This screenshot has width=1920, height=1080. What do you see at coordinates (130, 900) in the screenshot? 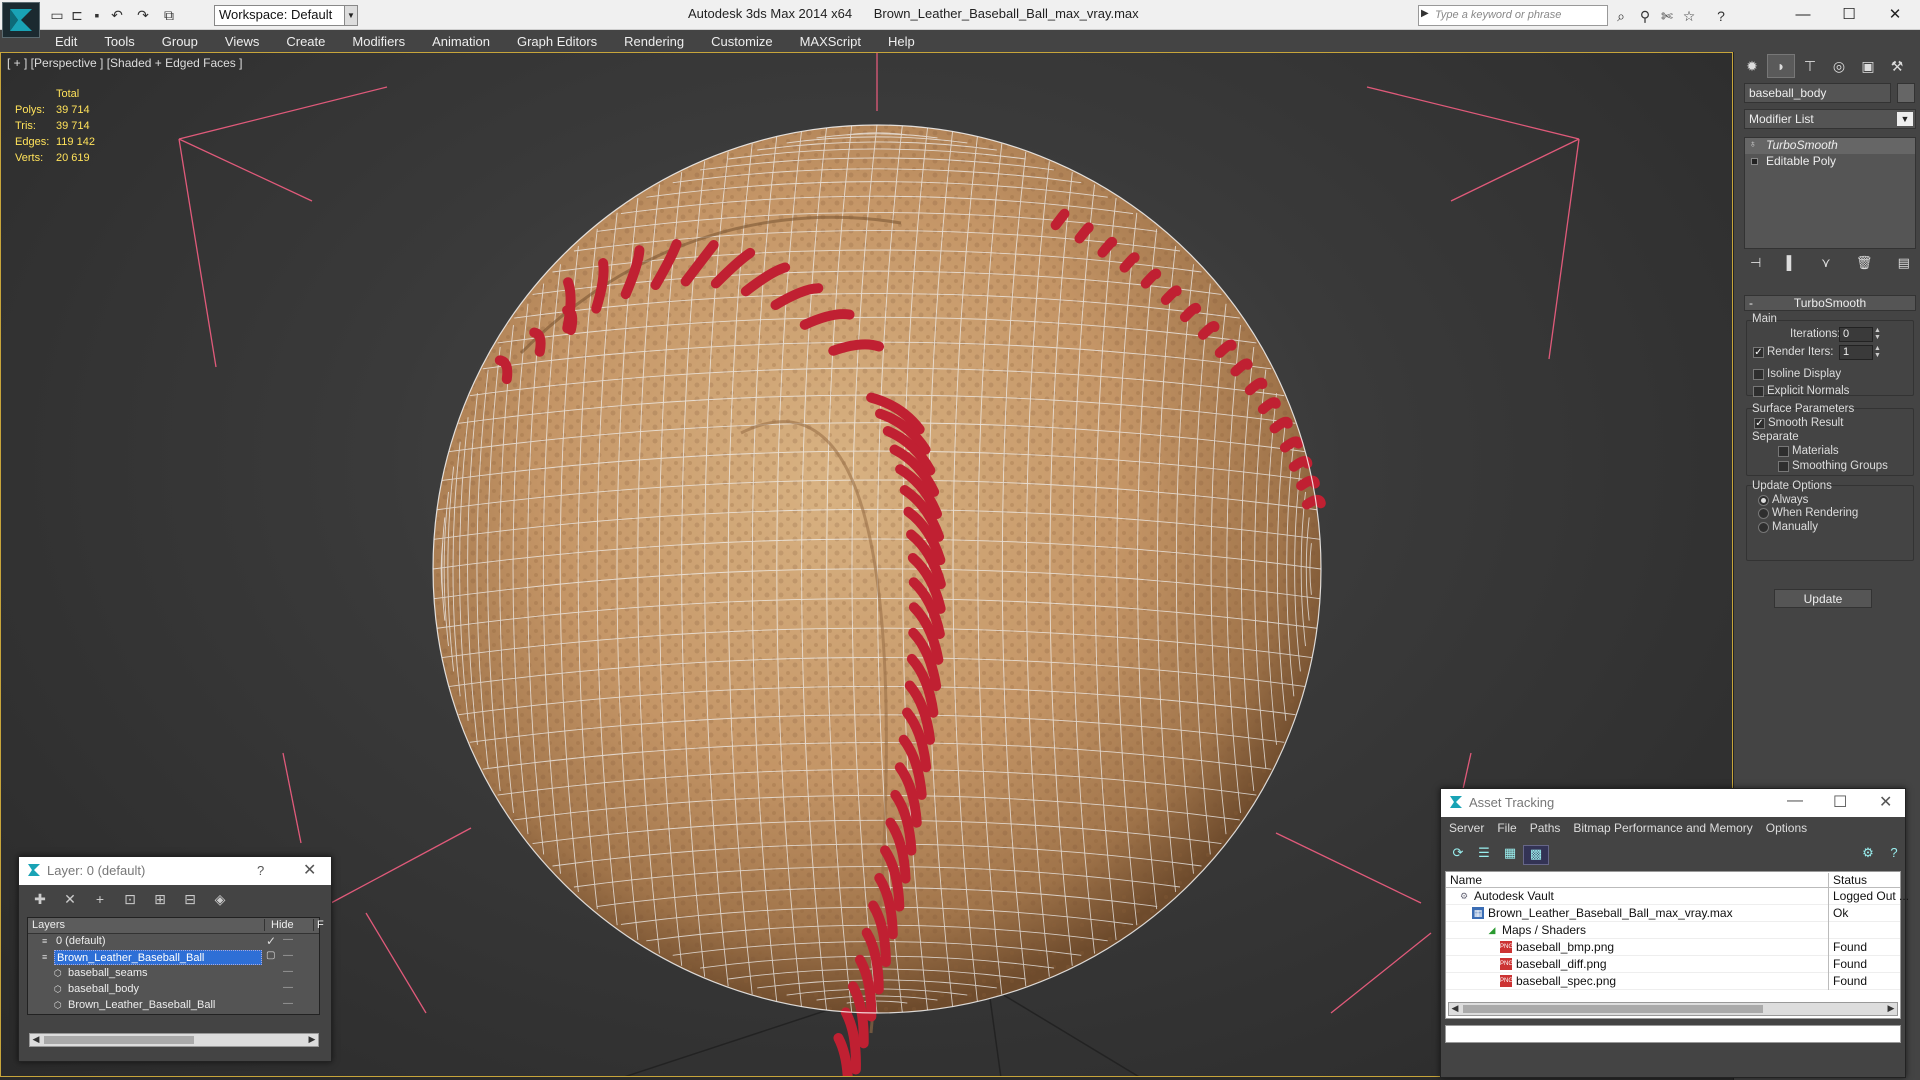
I see `select-objects-icon: ⊡` at bounding box center [130, 900].